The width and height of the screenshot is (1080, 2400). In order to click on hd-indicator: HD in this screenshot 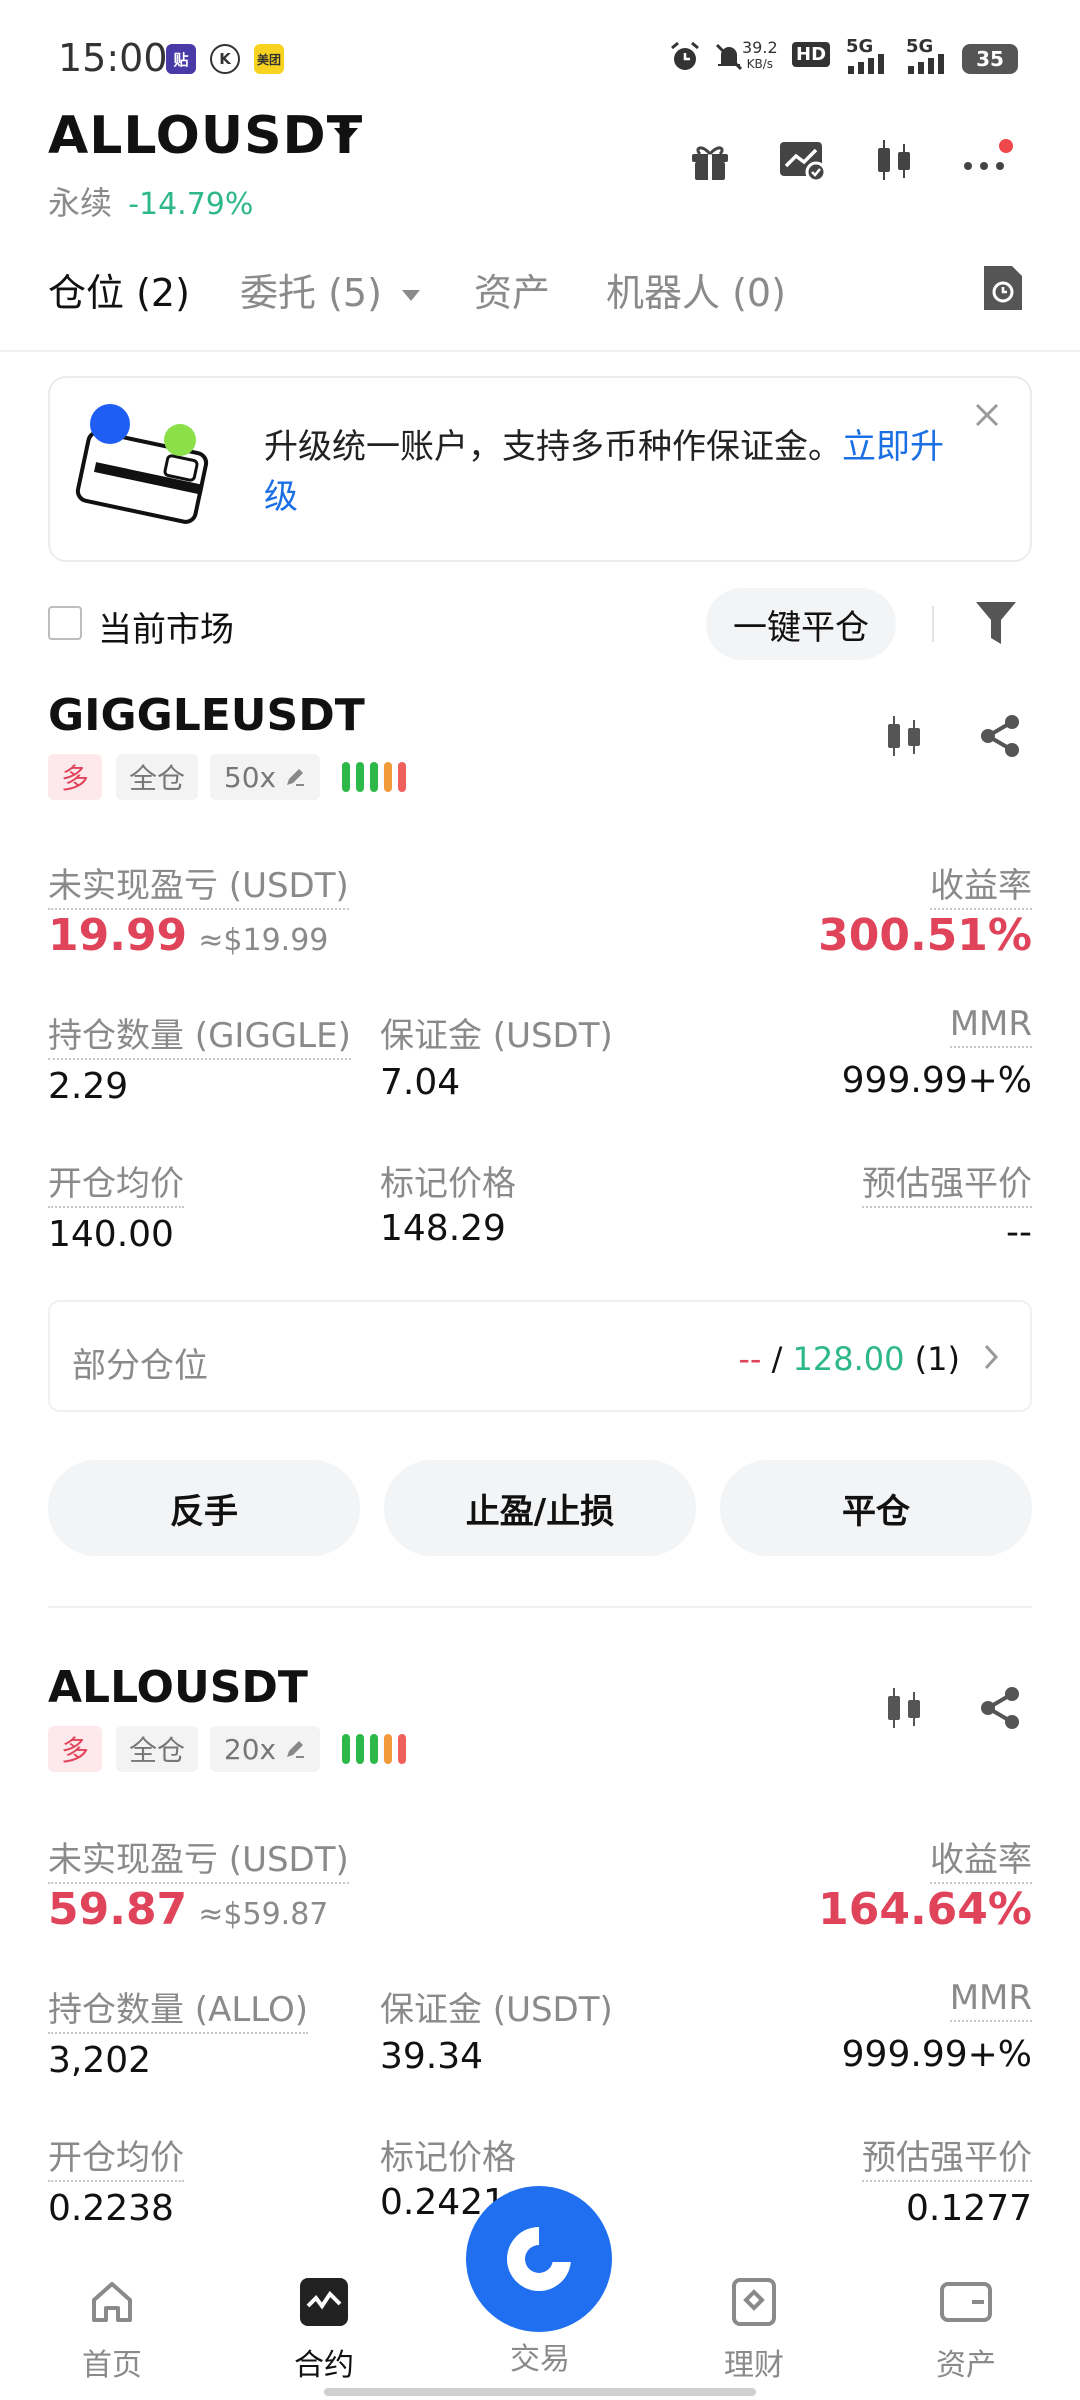, I will do `click(811, 54)`.